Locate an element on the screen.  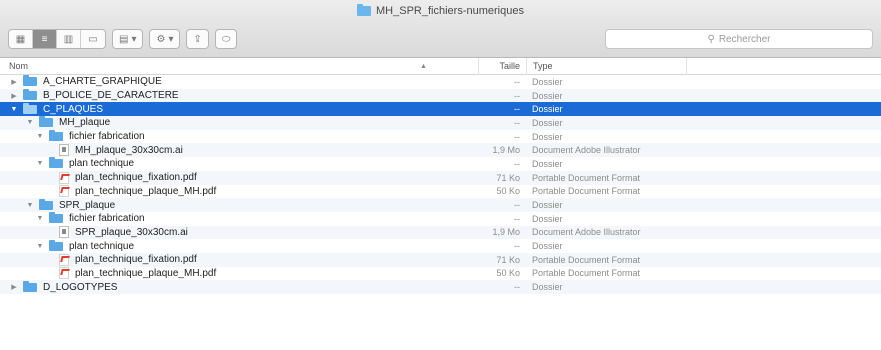
table-row: ▼ MH_plaque -- Dossier is located at coordinates (440, 123).